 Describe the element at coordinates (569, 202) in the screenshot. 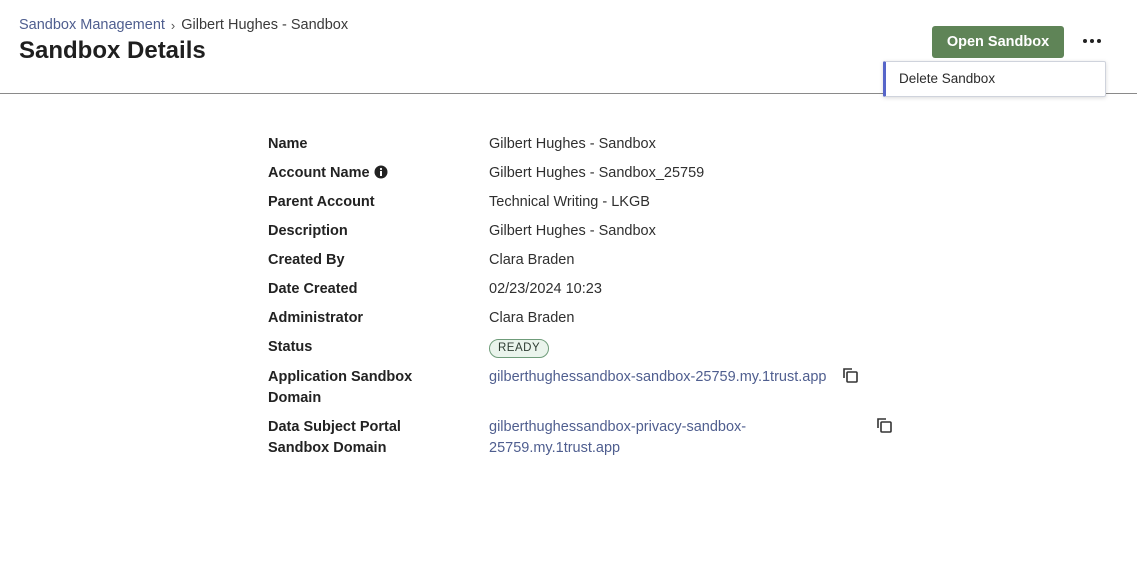

I see `parent-account-value: Technical Writing - LKGB` at that location.